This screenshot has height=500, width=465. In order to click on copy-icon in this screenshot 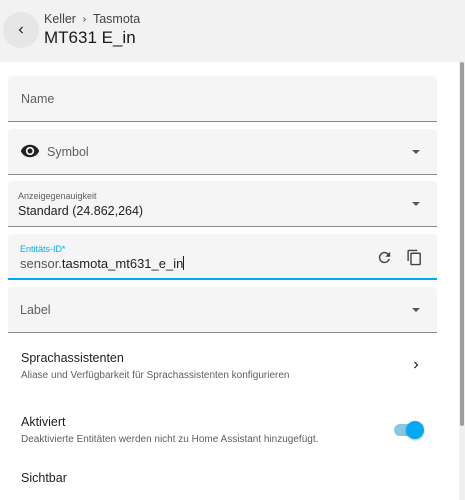, I will do `click(413, 257)`.